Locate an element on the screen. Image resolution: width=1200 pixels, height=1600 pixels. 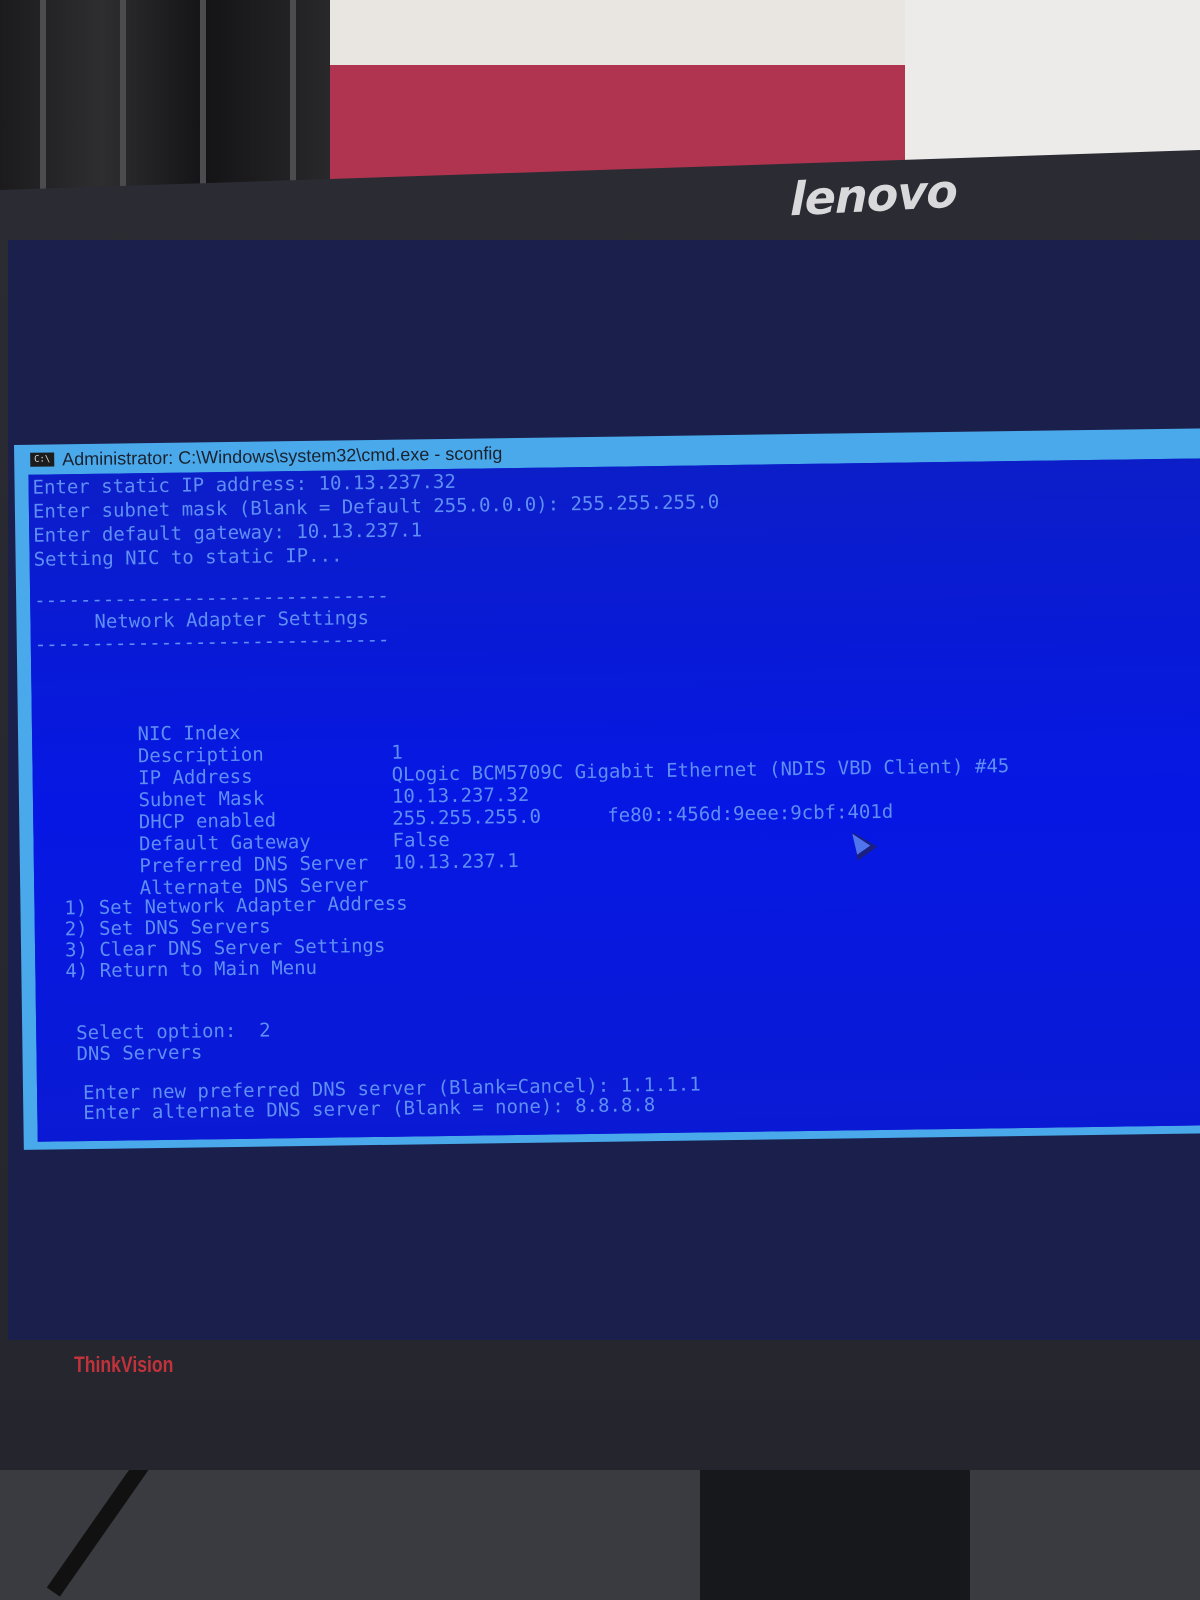
setting-value: 10.13.237.32 is located at coordinates (460, 795).